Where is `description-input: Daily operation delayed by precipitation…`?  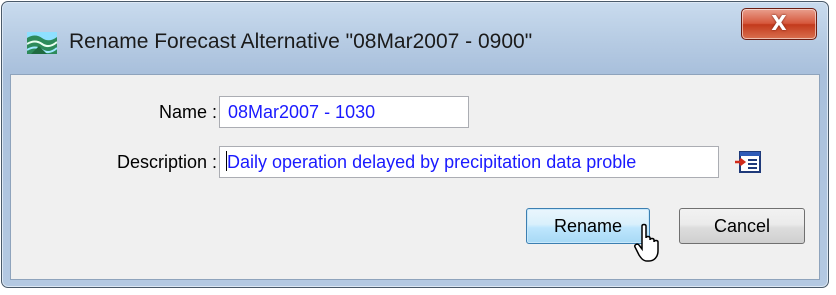 description-input: Daily operation delayed by precipitation… is located at coordinates (469, 162).